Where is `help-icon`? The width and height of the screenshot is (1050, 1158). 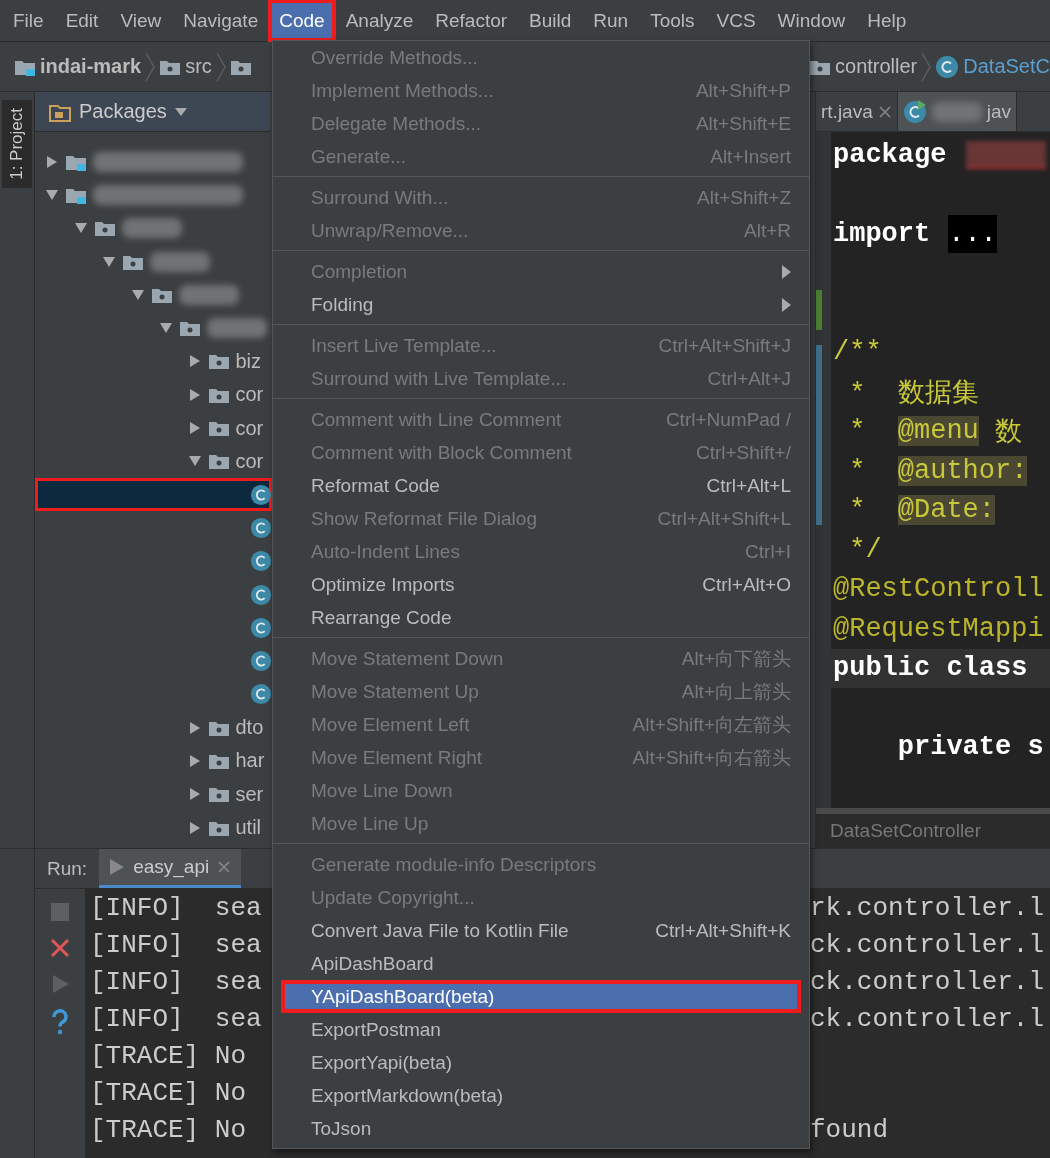
help-icon is located at coordinates (60, 1022).